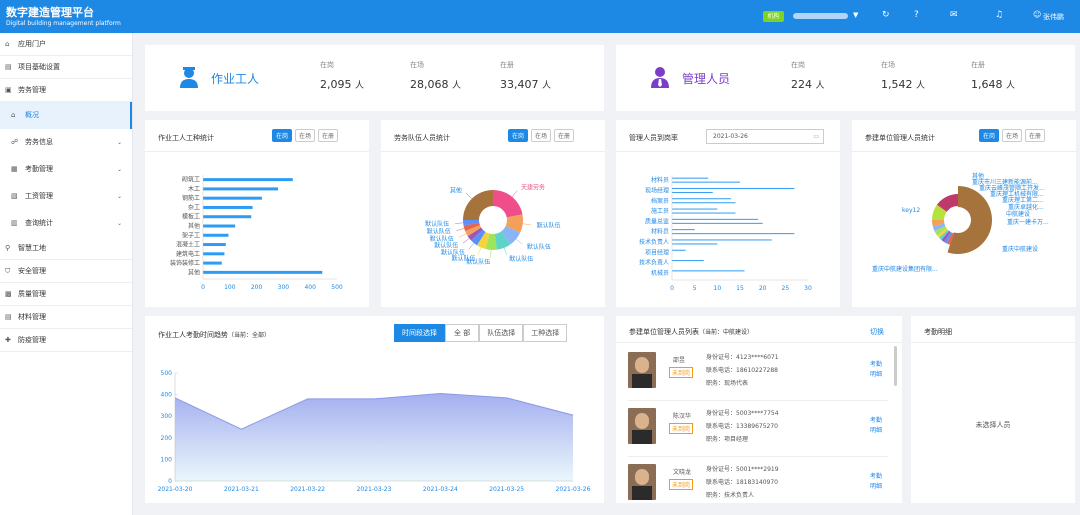 The width and height of the screenshot is (1080, 515). What do you see at coordinates (877, 332) in the screenshot?
I see `switch-link: 切换` at bounding box center [877, 332].